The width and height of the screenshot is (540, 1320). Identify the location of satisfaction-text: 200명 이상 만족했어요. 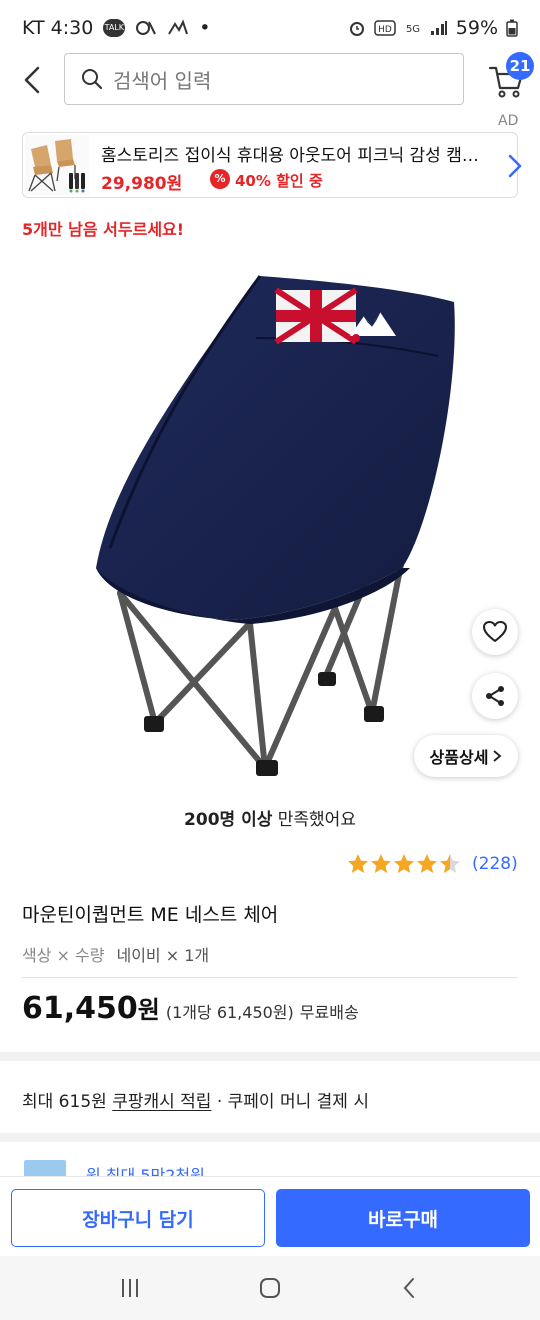
(270, 817).